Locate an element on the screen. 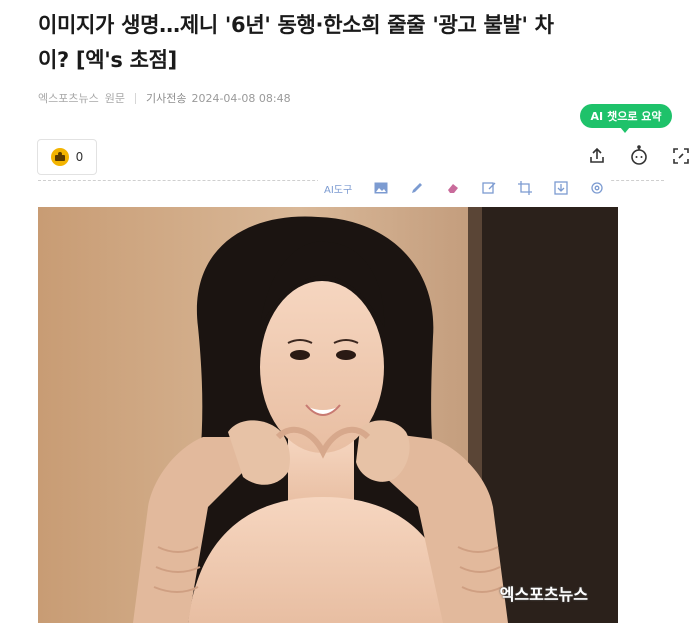 Image resolution: width=700 pixels, height=630 pixels. crop-icon is located at coordinates (525, 188).